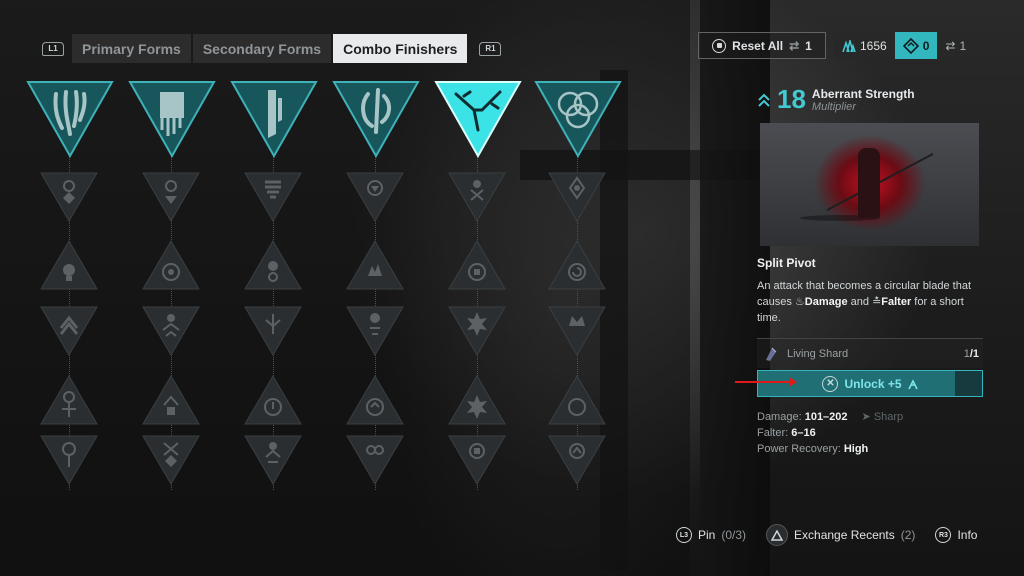 Image resolution: width=1024 pixels, height=576 pixels. What do you see at coordinates (971, 354) in the screenshot?
I see `cost-count: 1/1` at bounding box center [971, 354].